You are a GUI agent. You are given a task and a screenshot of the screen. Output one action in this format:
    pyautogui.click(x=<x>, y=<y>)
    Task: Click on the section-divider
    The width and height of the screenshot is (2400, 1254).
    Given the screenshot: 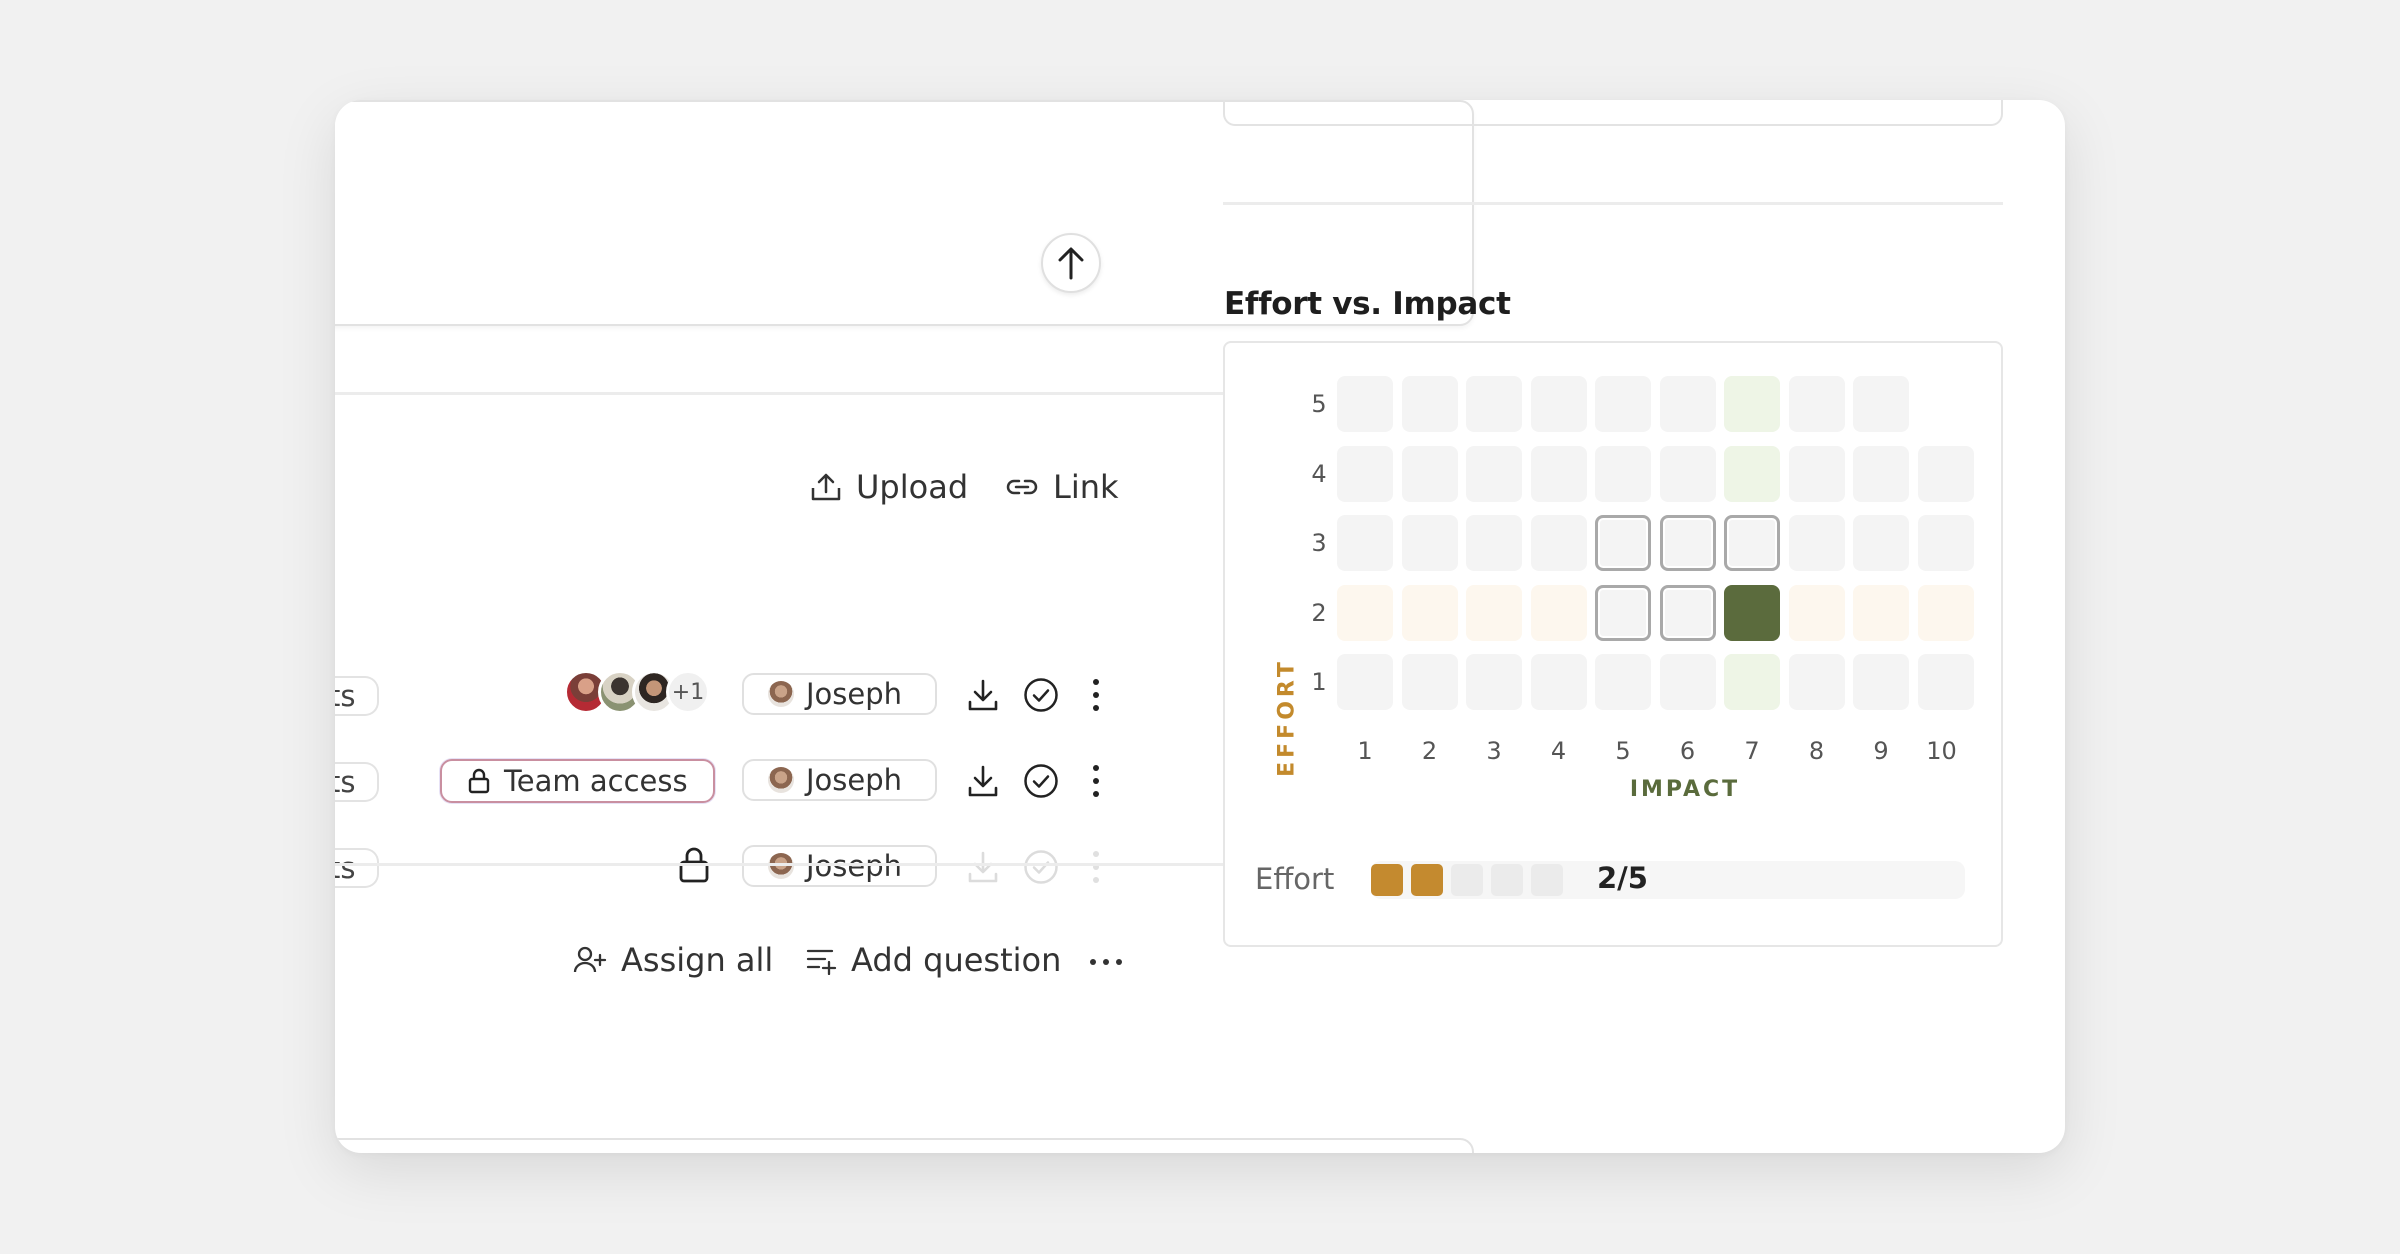 What is the action you would take?
    pyautogui.click(x=1613, y=203)
    